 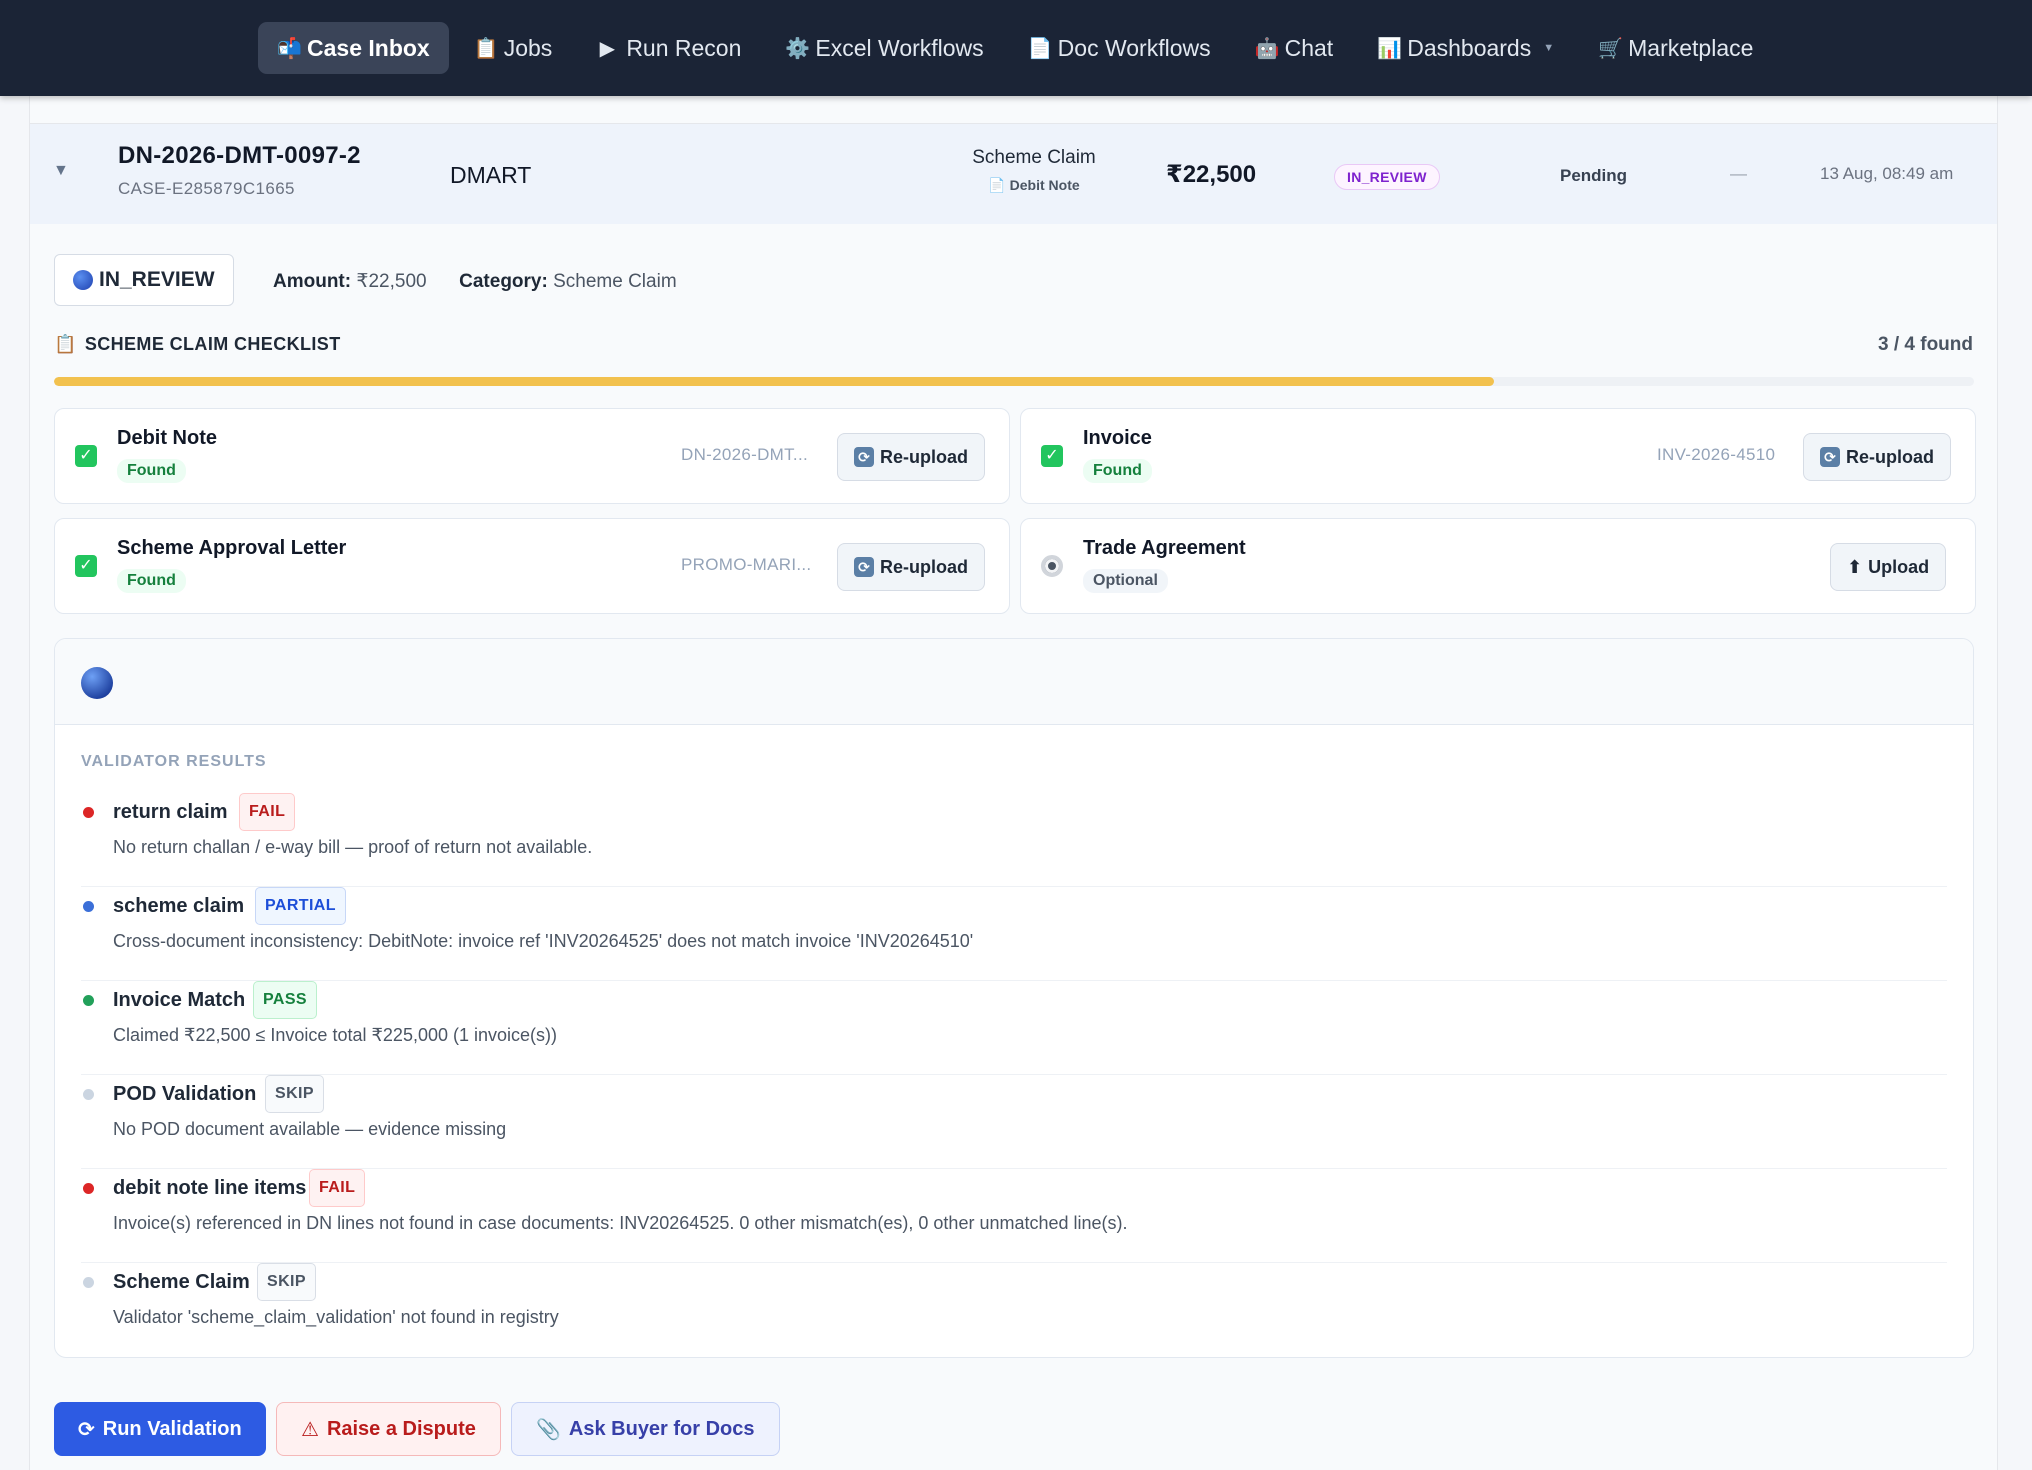 I want to click on nav-label: Jobs, so click(x=528, y=47).